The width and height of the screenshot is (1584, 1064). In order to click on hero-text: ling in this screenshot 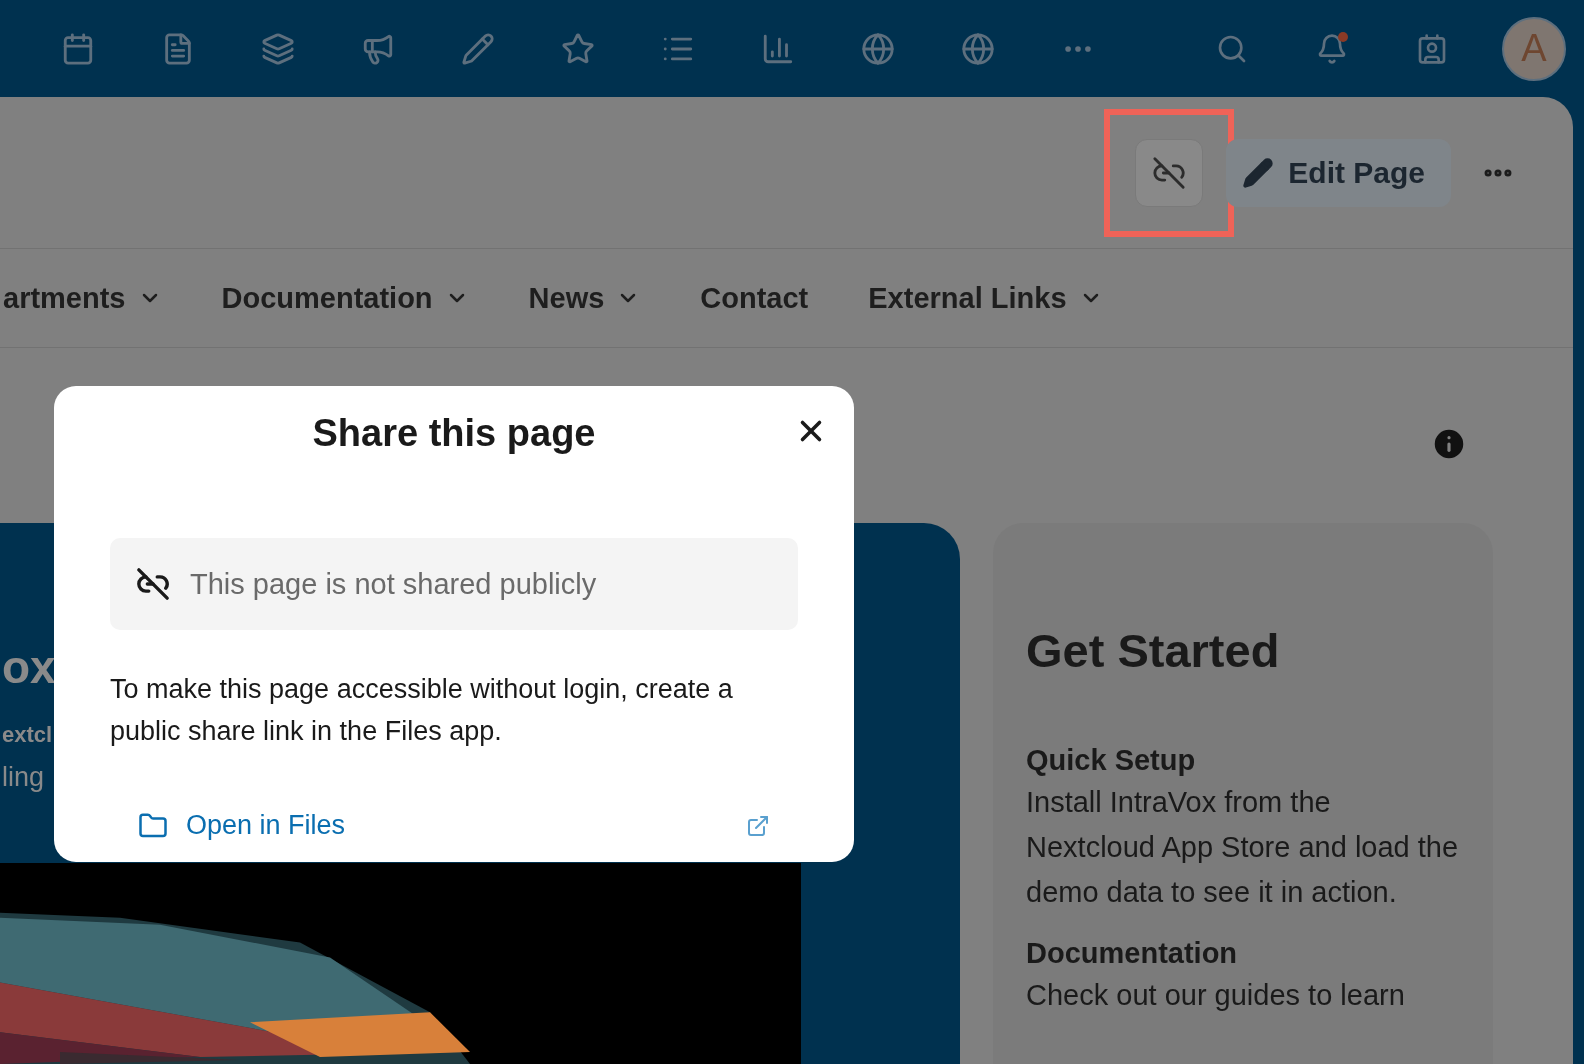, I will do `click(23, 777)`.